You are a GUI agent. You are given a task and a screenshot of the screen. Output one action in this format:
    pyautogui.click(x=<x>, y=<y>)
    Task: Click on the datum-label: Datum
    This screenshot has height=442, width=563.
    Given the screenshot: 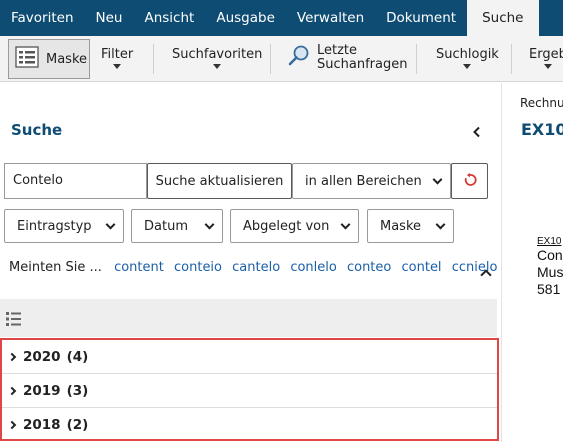 What is the action you would take?
    pyautogui.click(x=166, y=226)
    